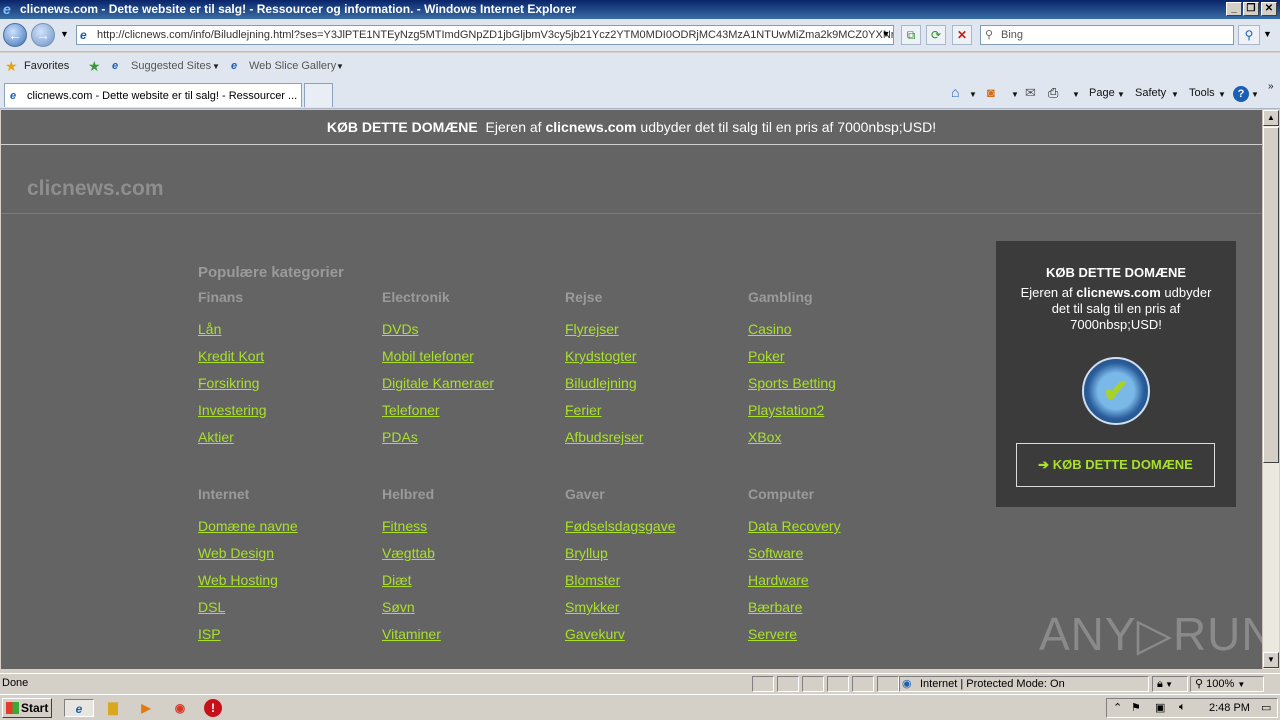 Image resolution: width=1280 pixels, height=720 pixels. I want to click on category-link: Investering, so click(232, 410).